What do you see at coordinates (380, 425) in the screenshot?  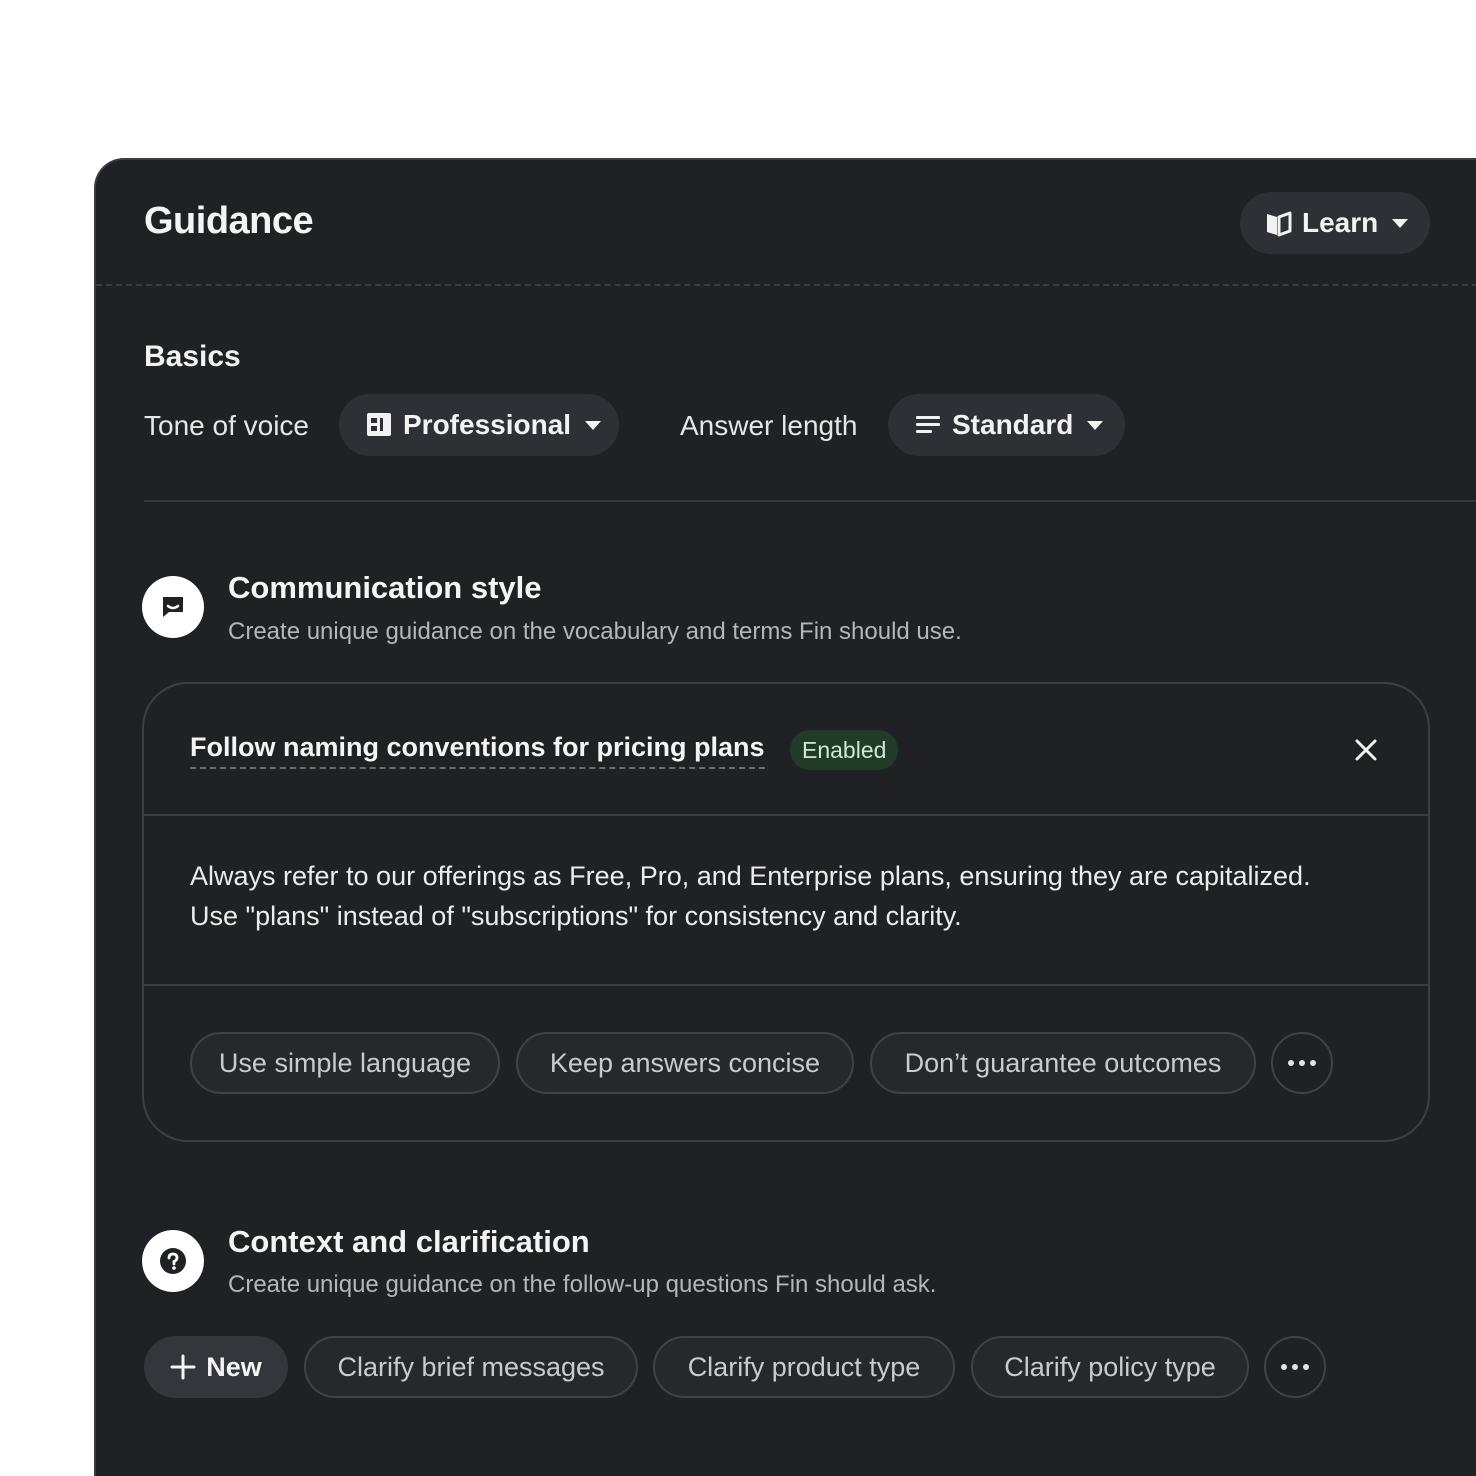 I see `building-icon` at bounding box center [380, 425].